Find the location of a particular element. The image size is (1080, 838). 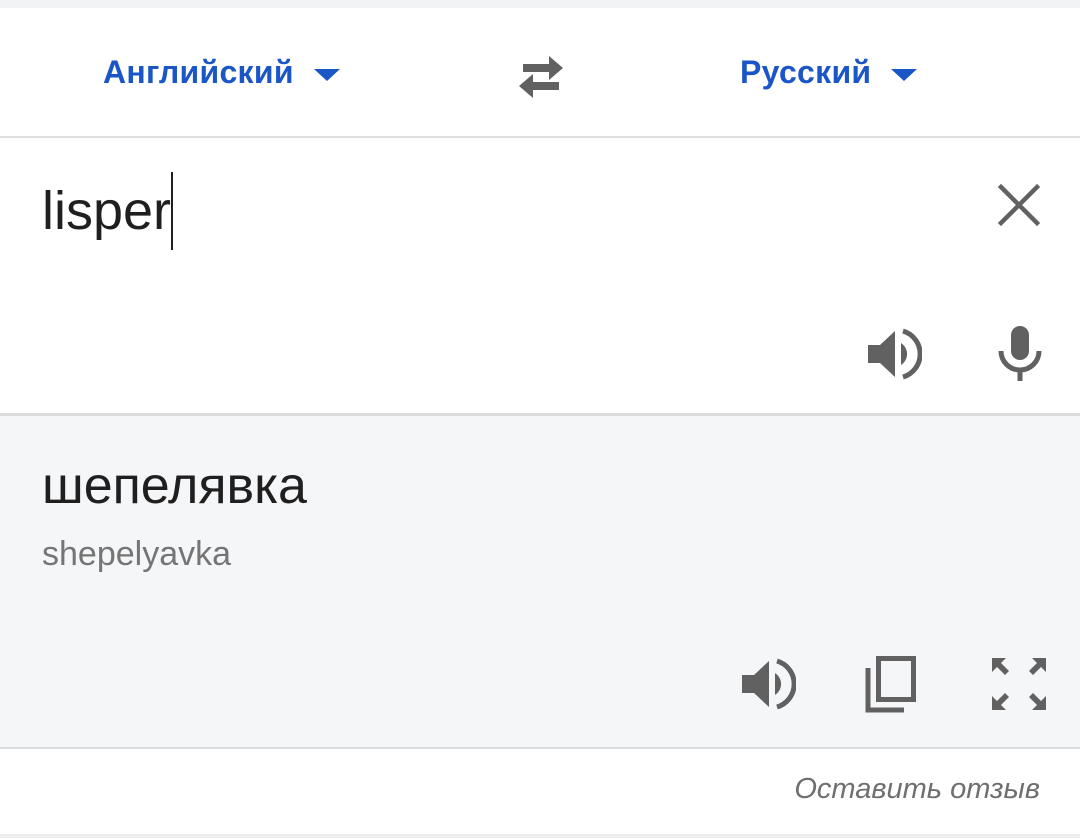

source-text-value: lisper is located at coordinates (107, 211).